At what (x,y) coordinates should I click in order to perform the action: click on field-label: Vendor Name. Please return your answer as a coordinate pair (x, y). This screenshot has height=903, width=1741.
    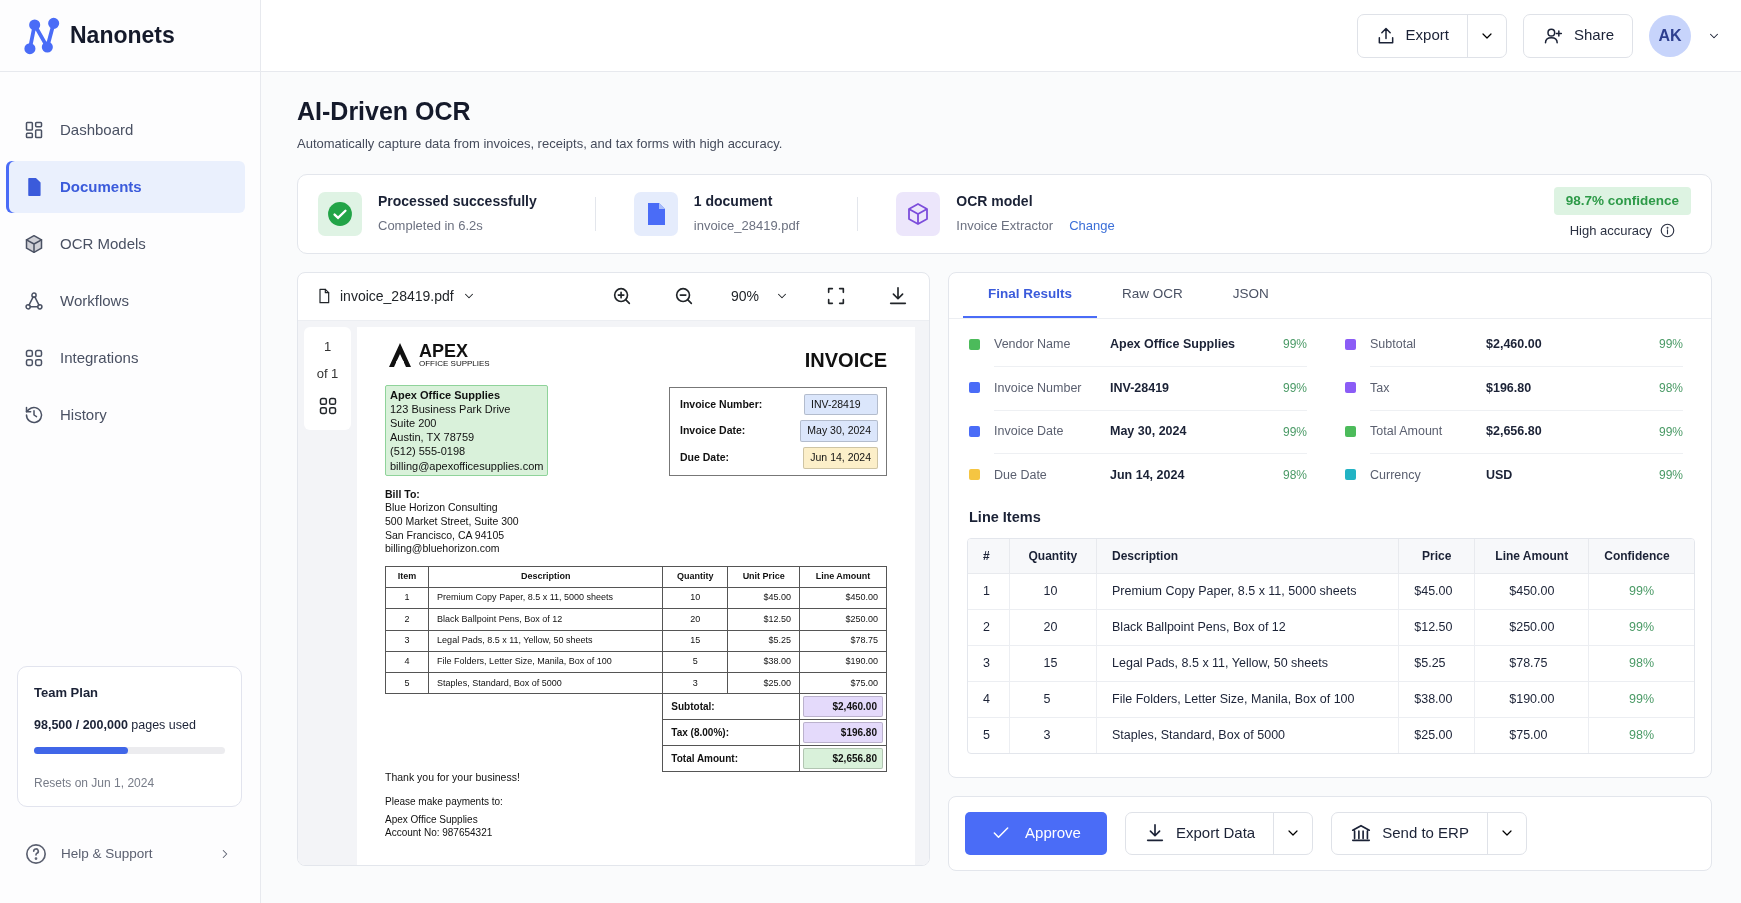
    Looking at the image, I should click on (1033, 344).